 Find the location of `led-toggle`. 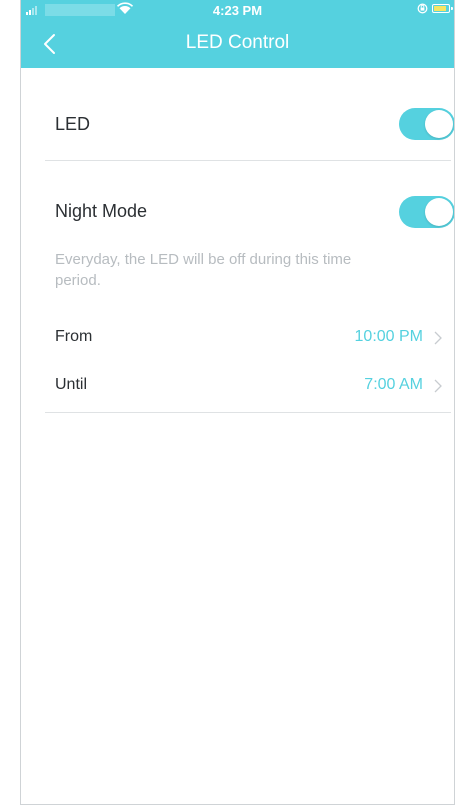

led-toggle is located at coordinates (426, 124).